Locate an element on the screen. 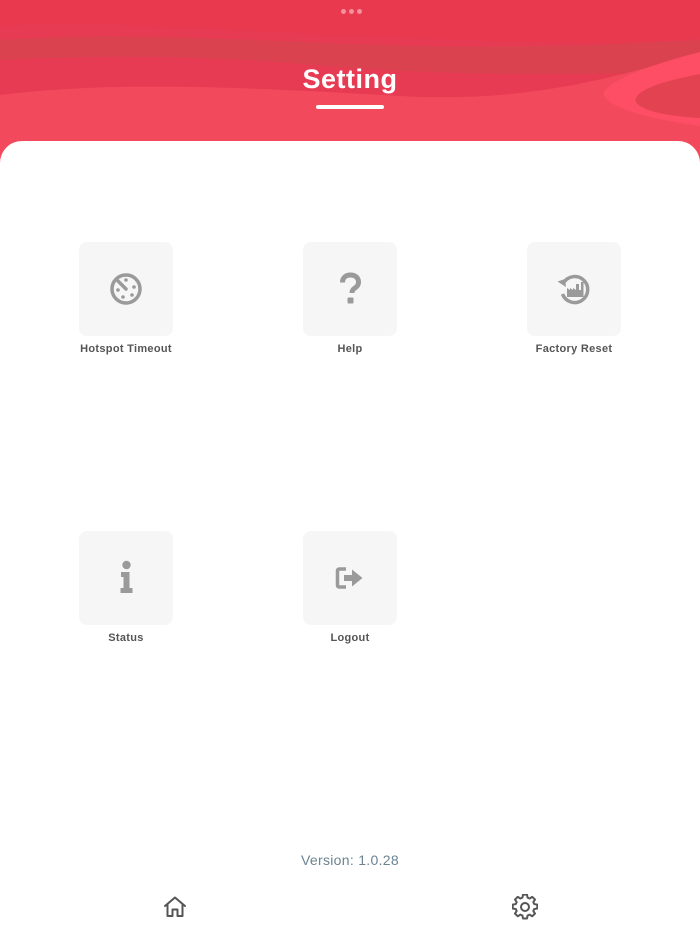 This screenshot has width=700, height=934. logout-label: Logout is located at coordinates (350, 638).